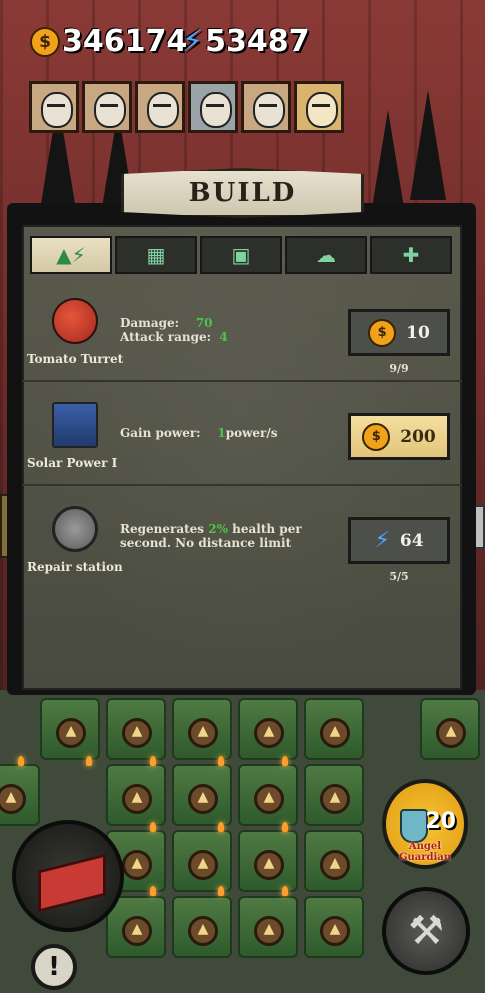 This screenshot has width=485, height=993. I want to click on tab-support: ☁, so click(326, 255).